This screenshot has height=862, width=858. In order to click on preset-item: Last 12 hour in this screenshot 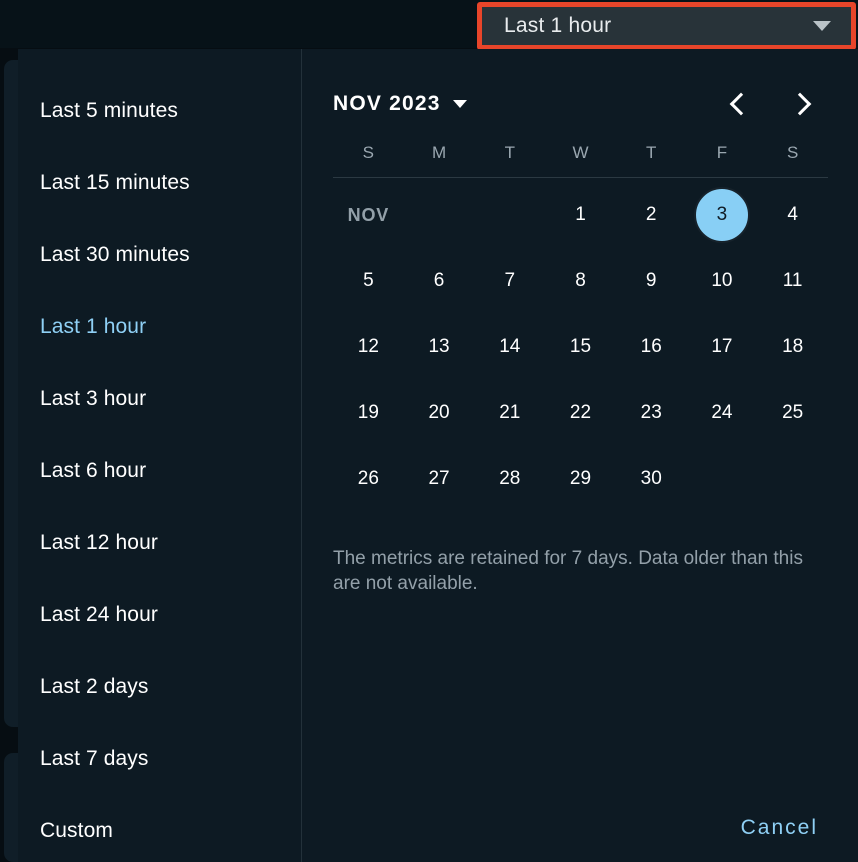, I will do `click(159, 543)`.